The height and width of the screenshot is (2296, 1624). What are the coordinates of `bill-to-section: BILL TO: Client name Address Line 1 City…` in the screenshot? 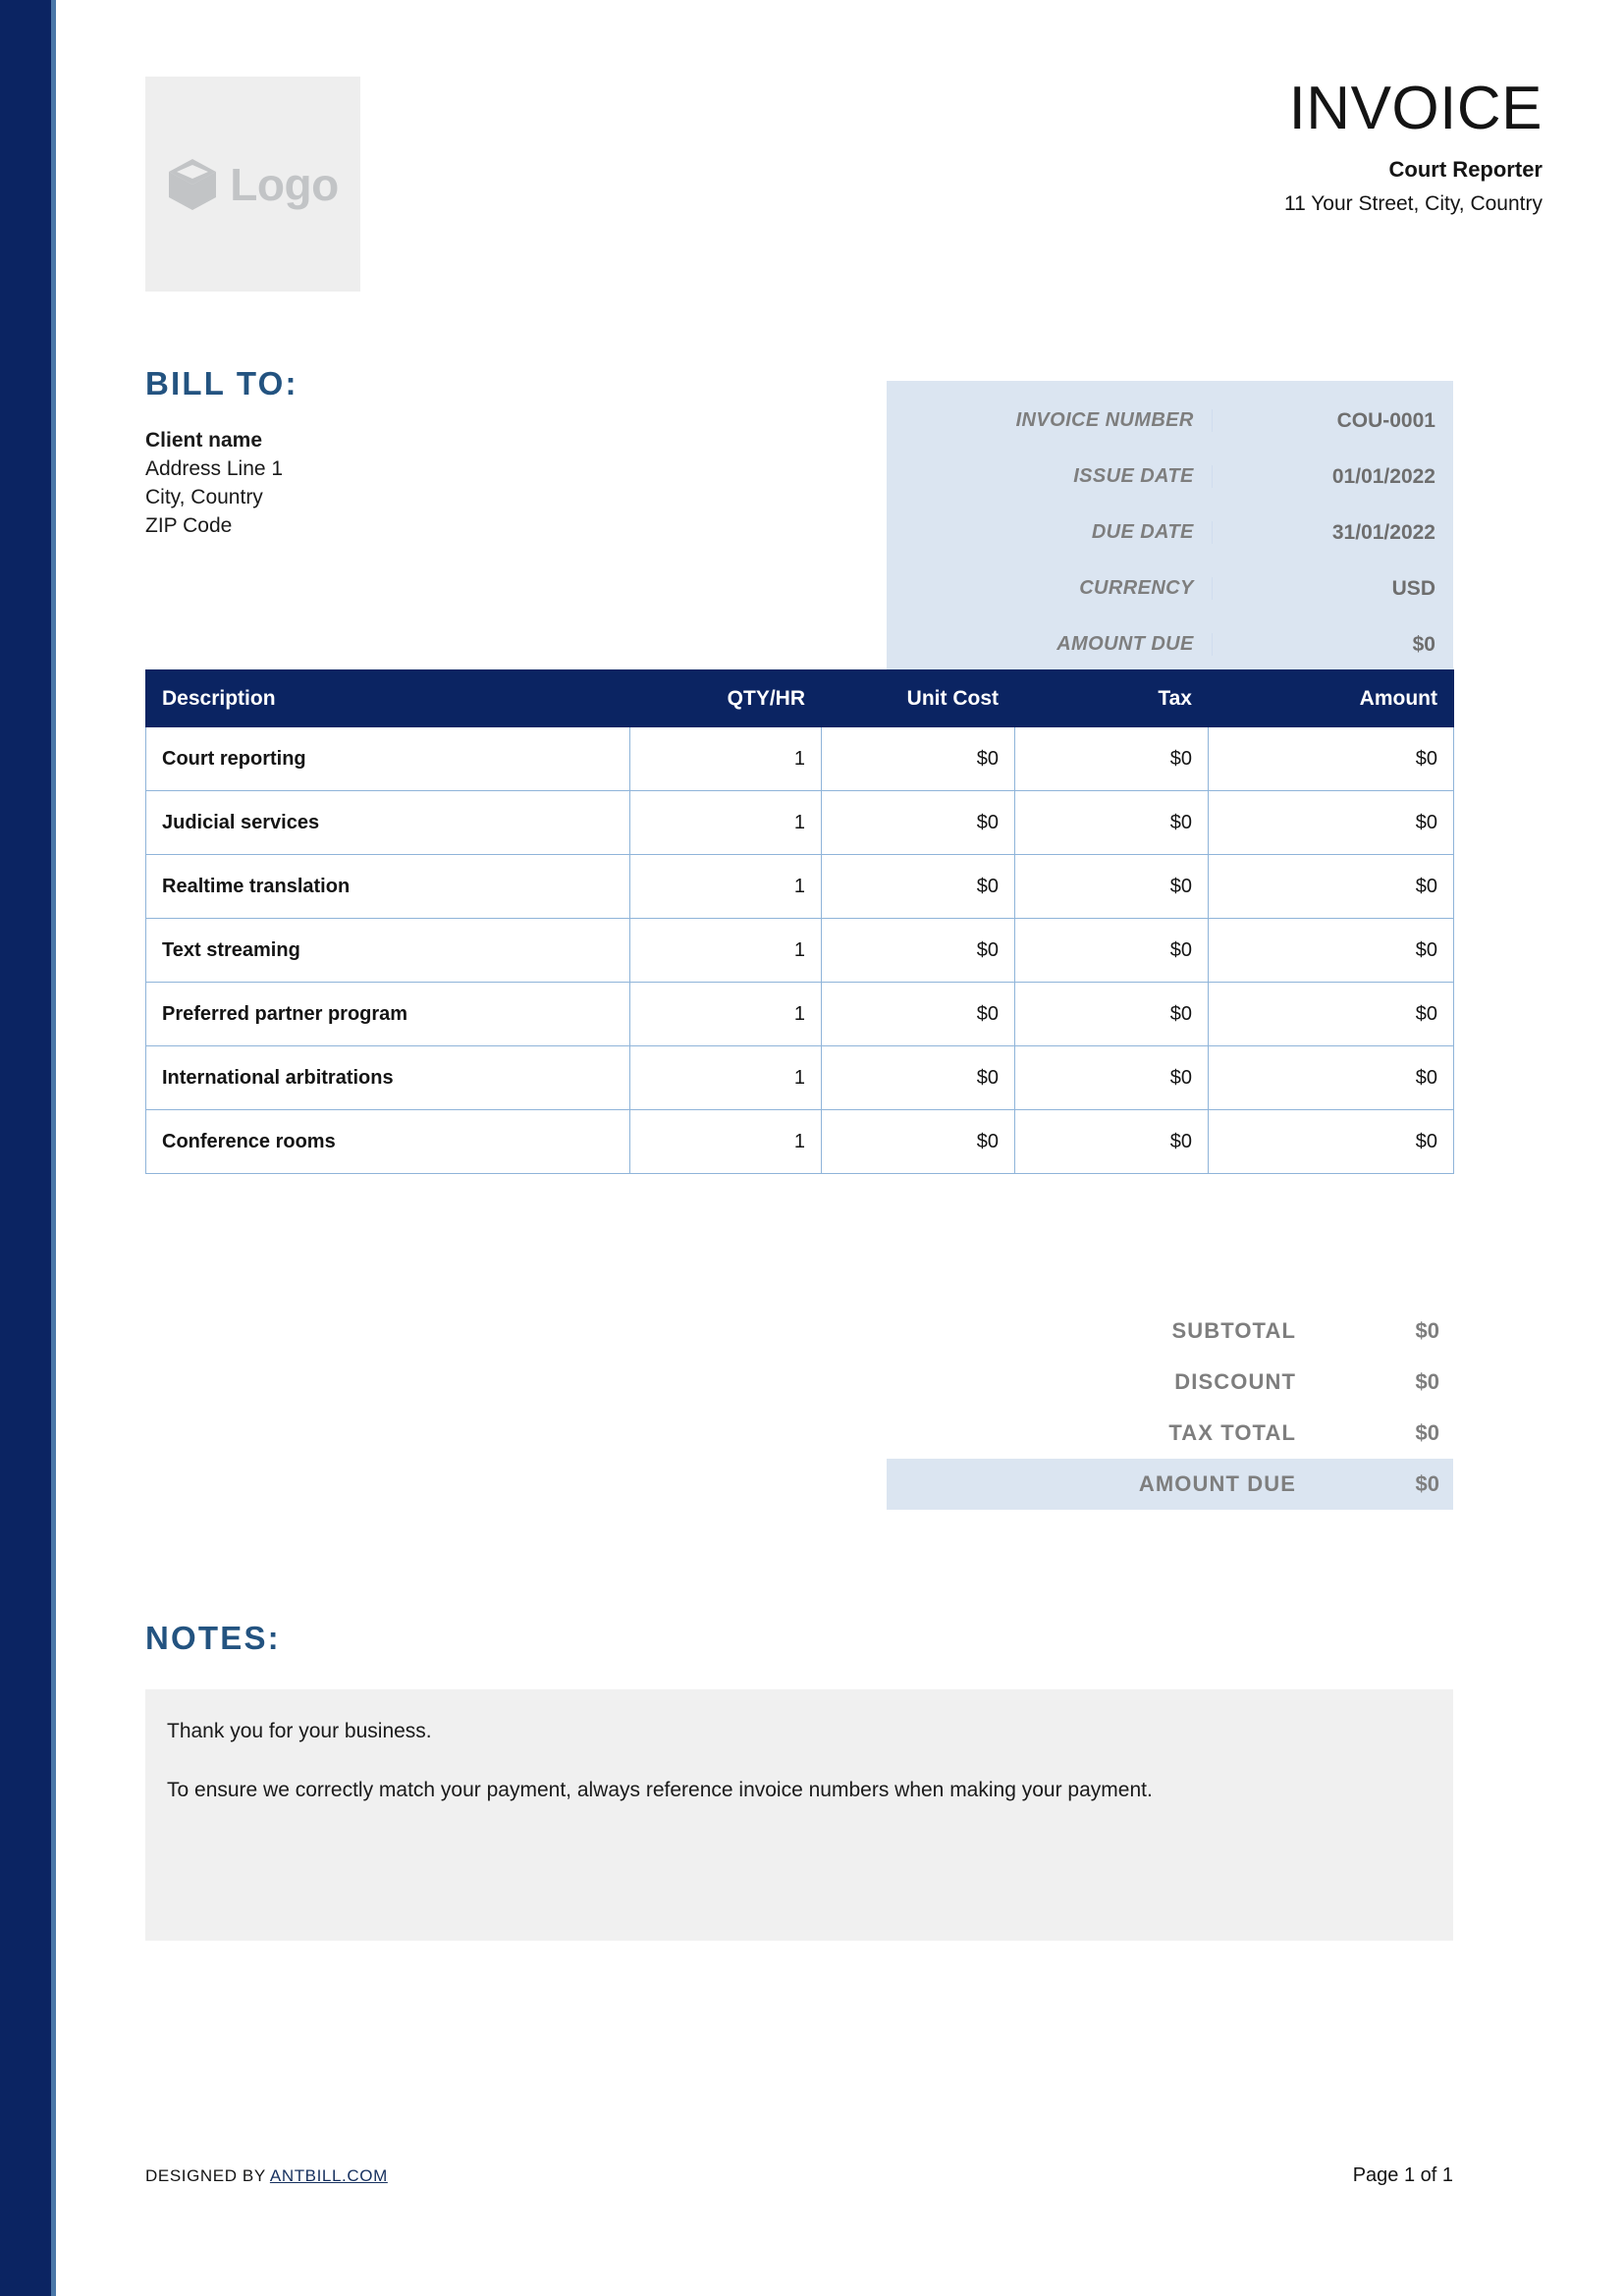 It's located at (420, 454).